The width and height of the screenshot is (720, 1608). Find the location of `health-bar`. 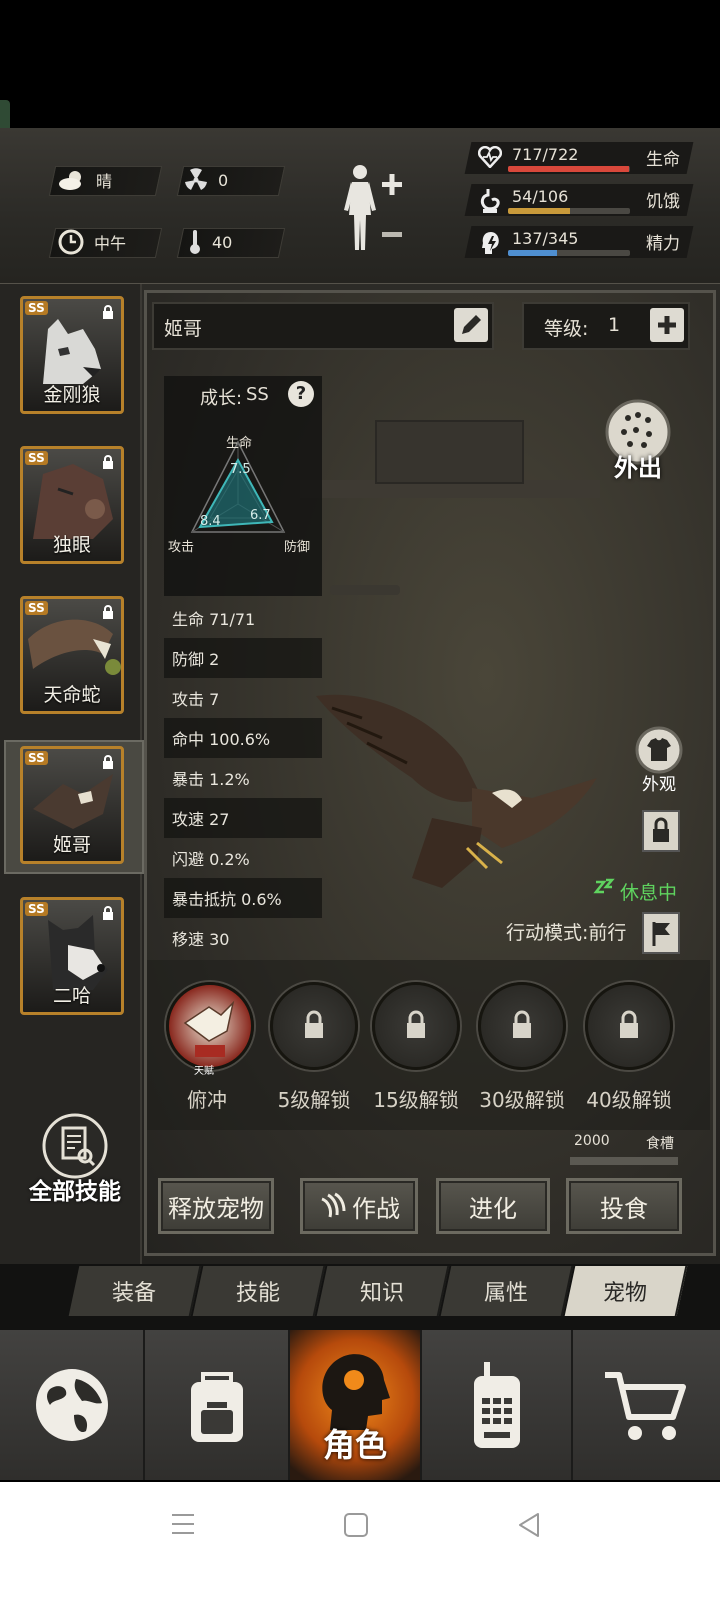

health-bar is located at coordinates (568, 169).